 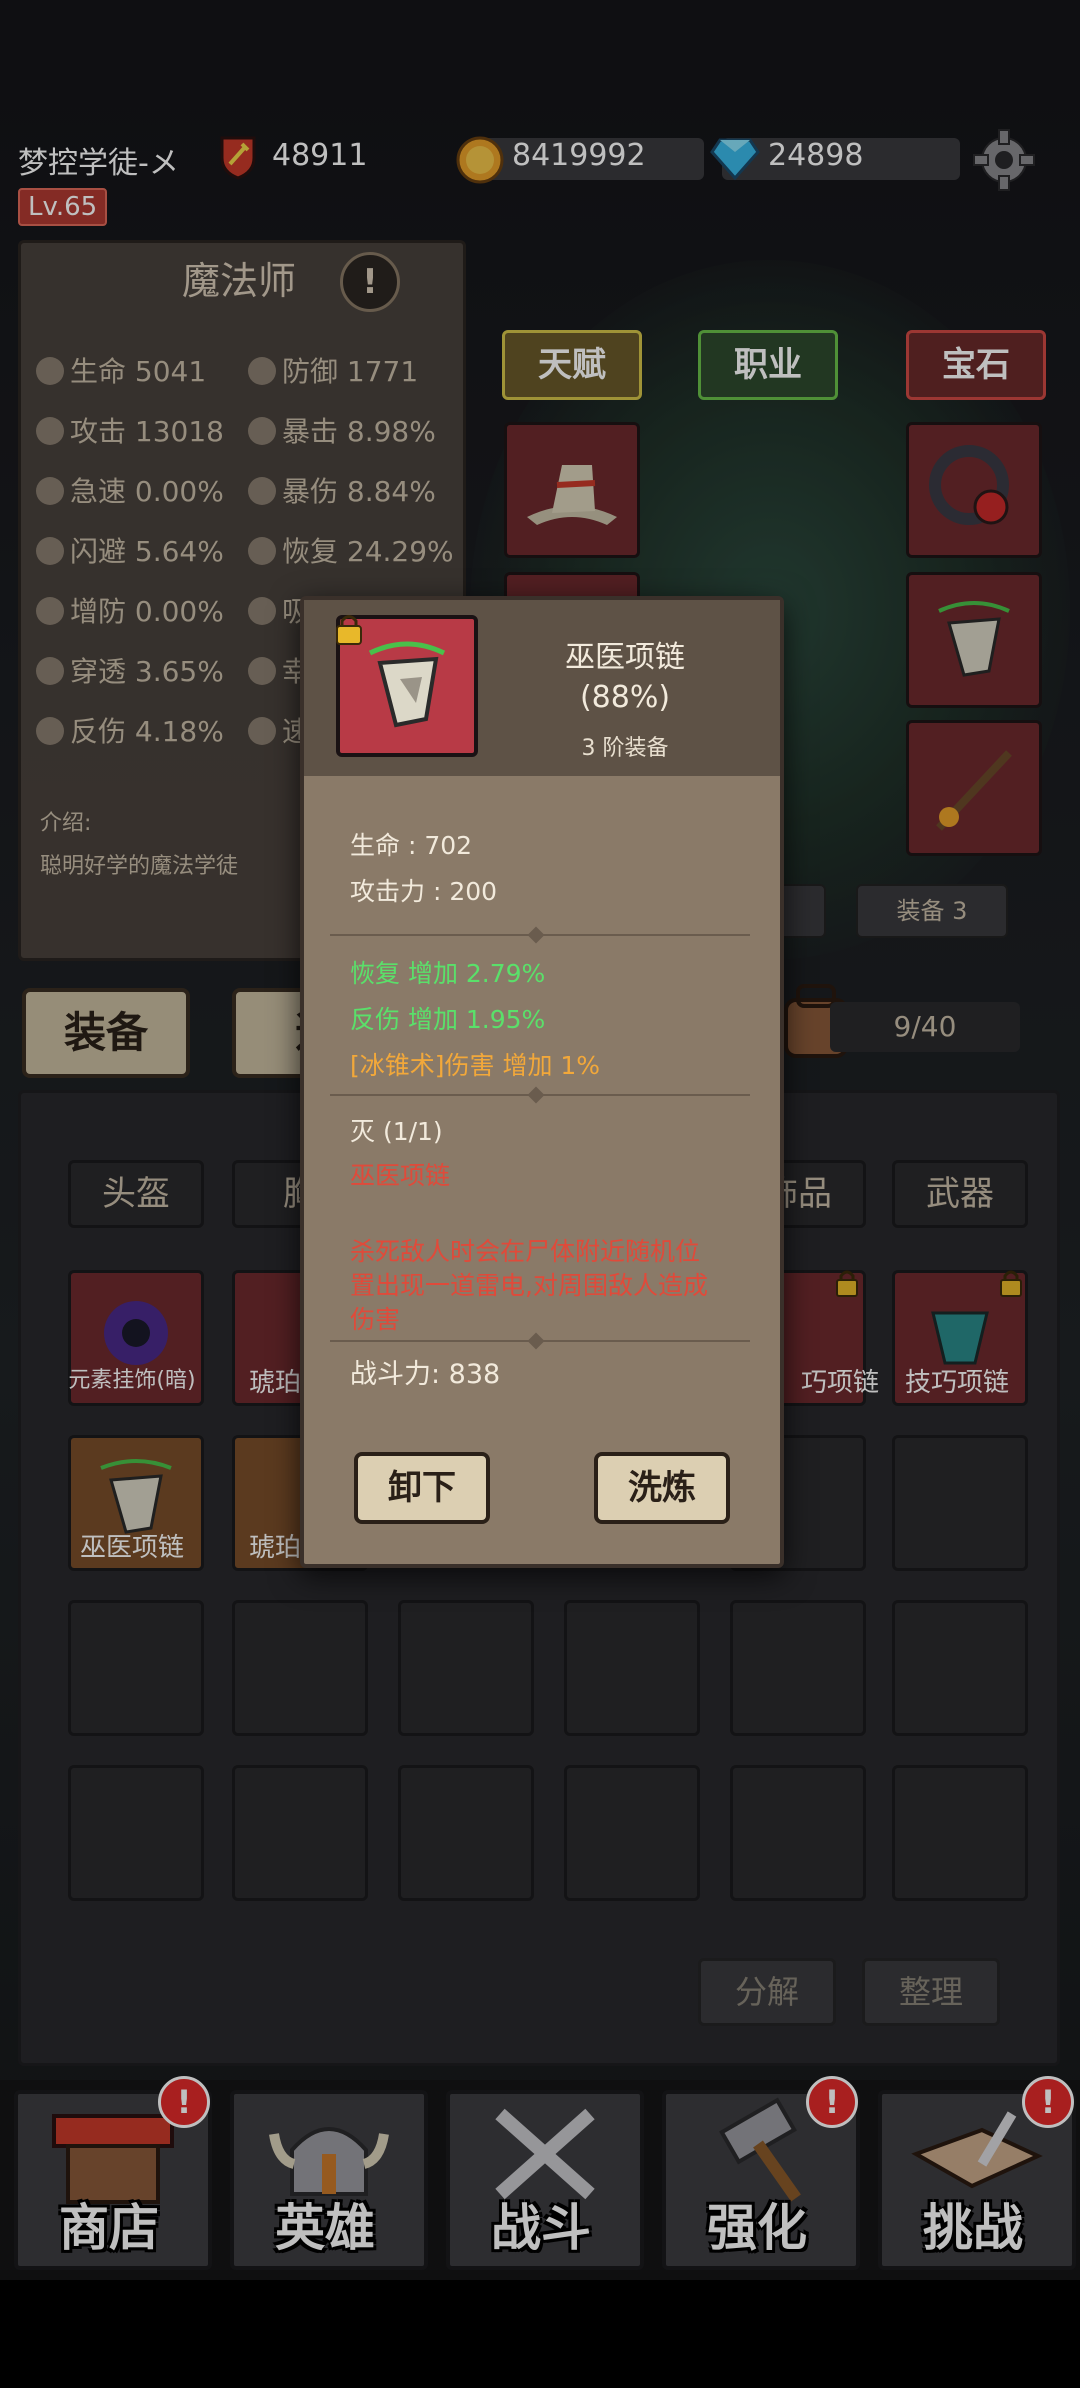 I want to click on system-nav-bar, so click(x=540, y=2334).